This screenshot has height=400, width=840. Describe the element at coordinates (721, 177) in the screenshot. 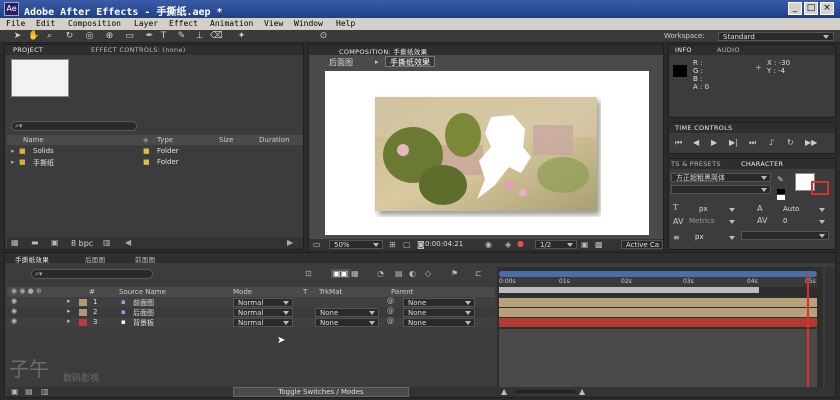

I see `font-family-select: 方正超粗黑简体` at that location.